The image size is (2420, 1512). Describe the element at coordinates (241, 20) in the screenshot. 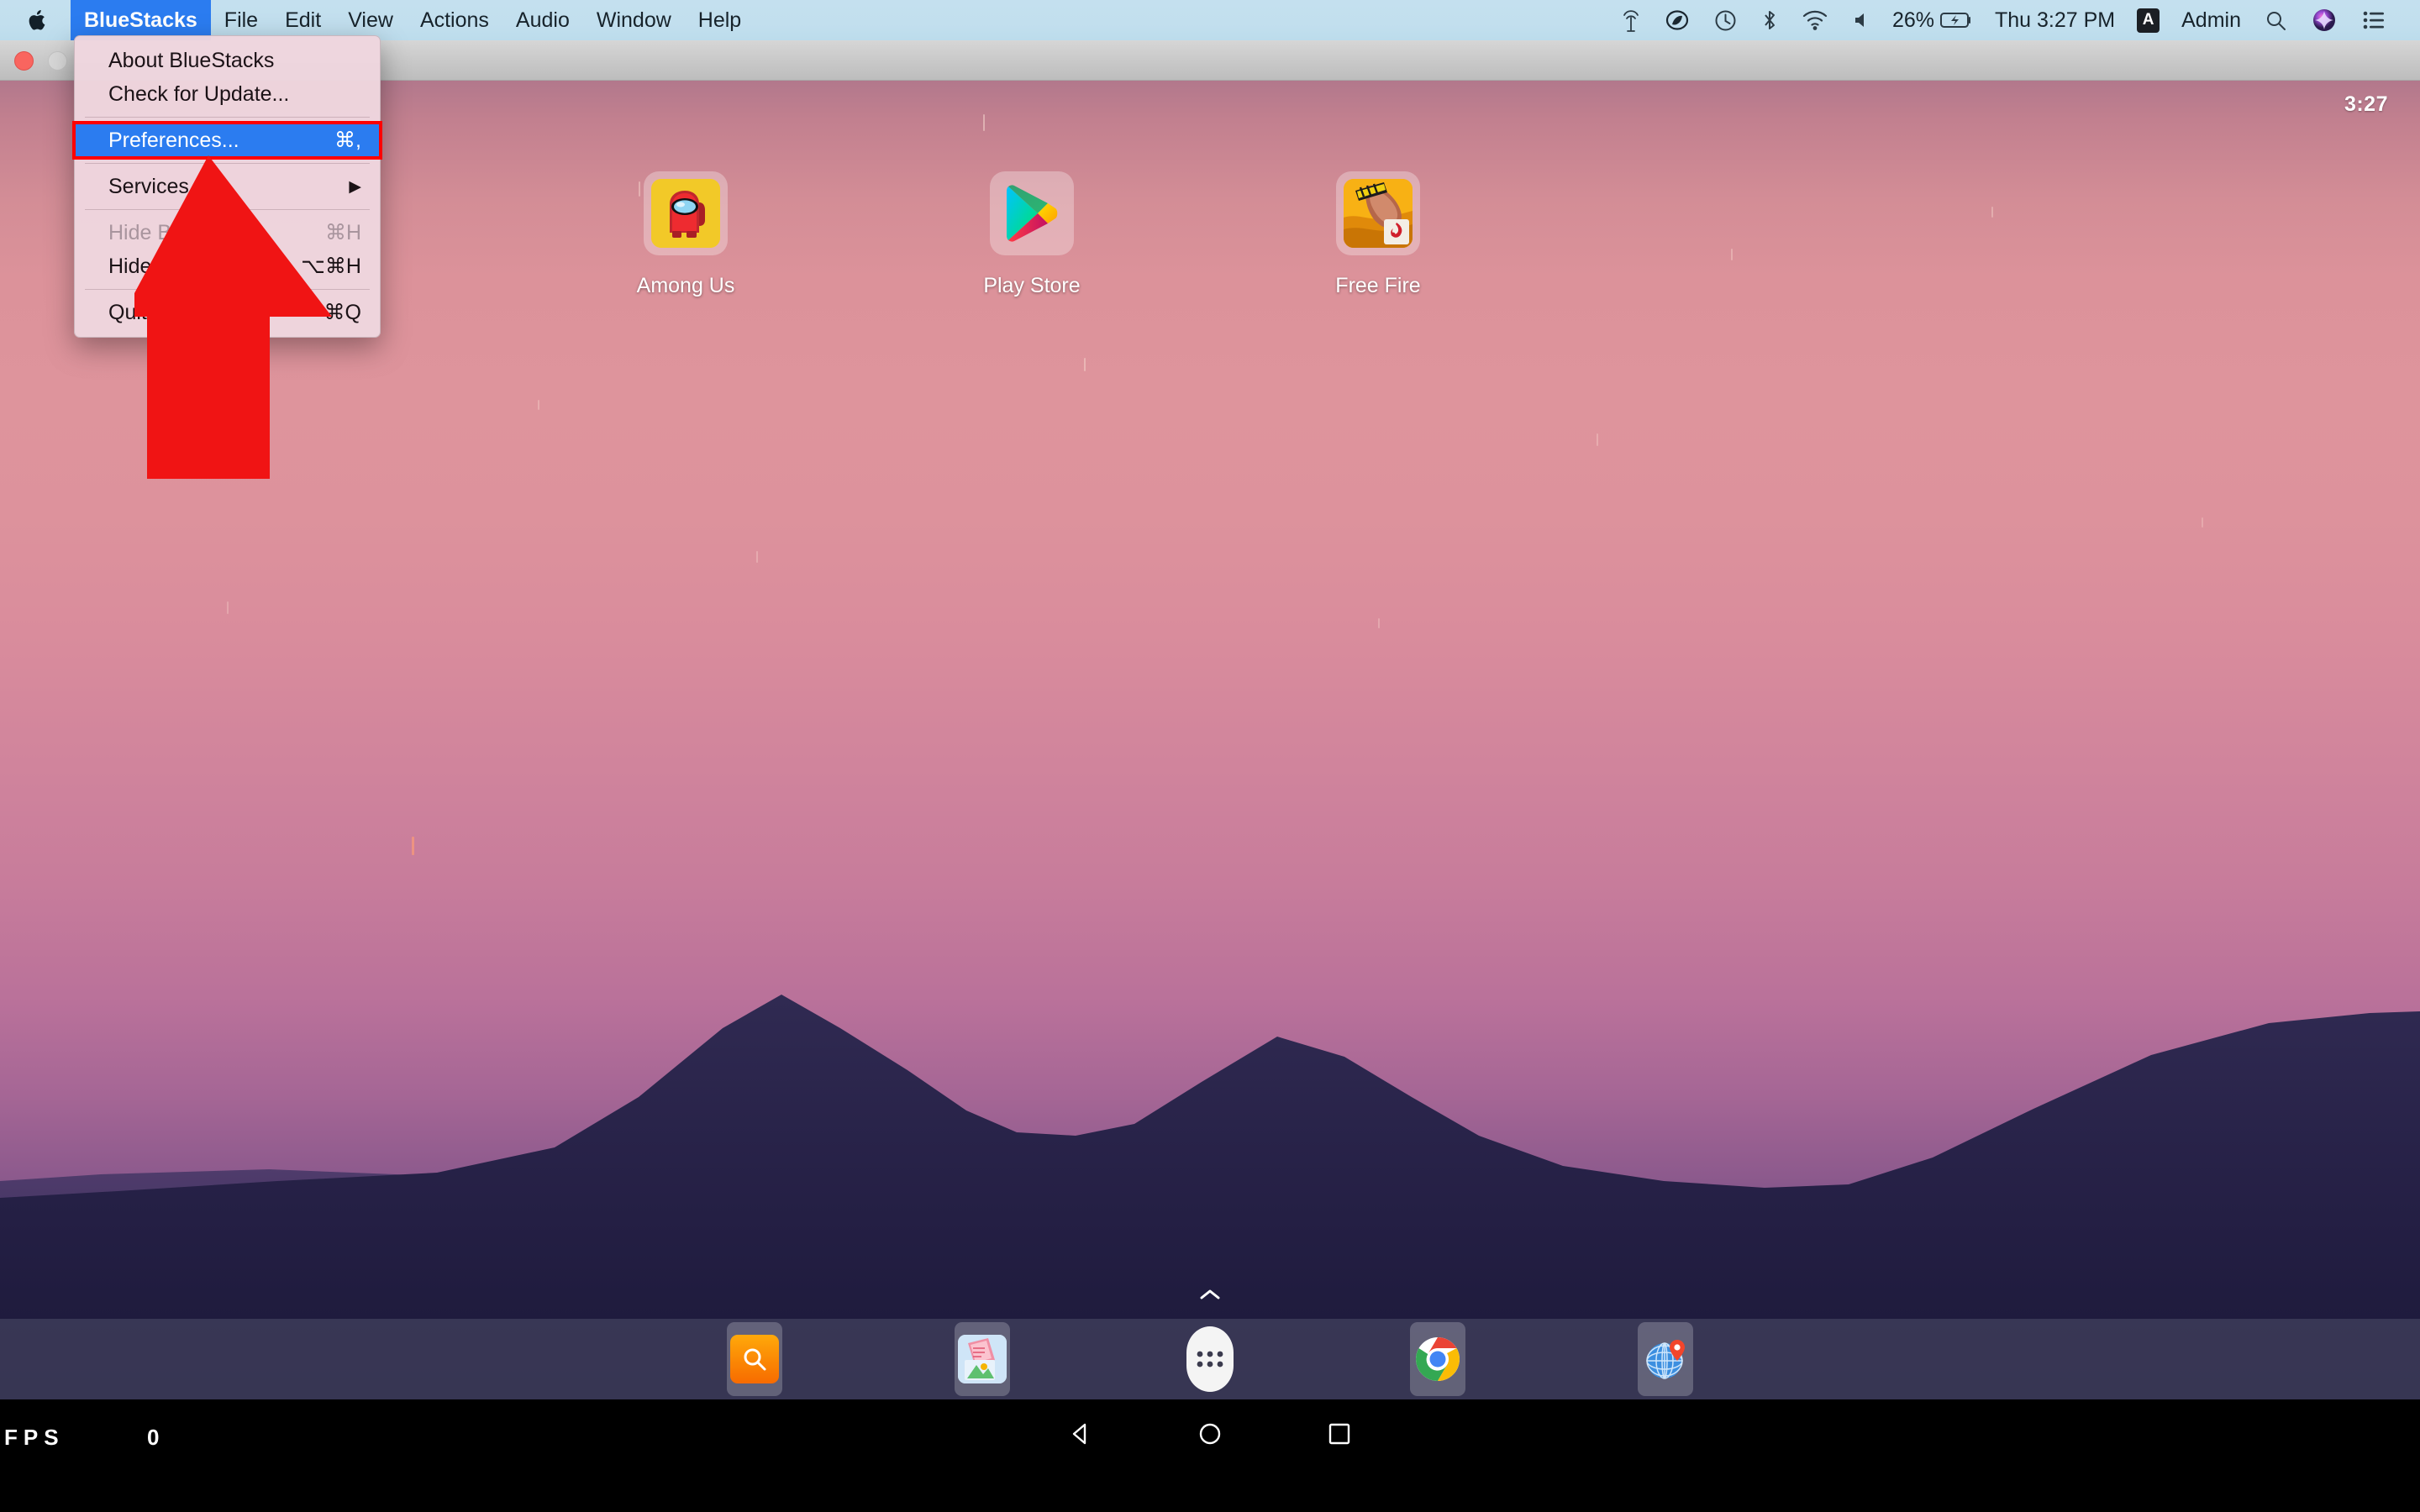

I see `menu-file: File` at that location.